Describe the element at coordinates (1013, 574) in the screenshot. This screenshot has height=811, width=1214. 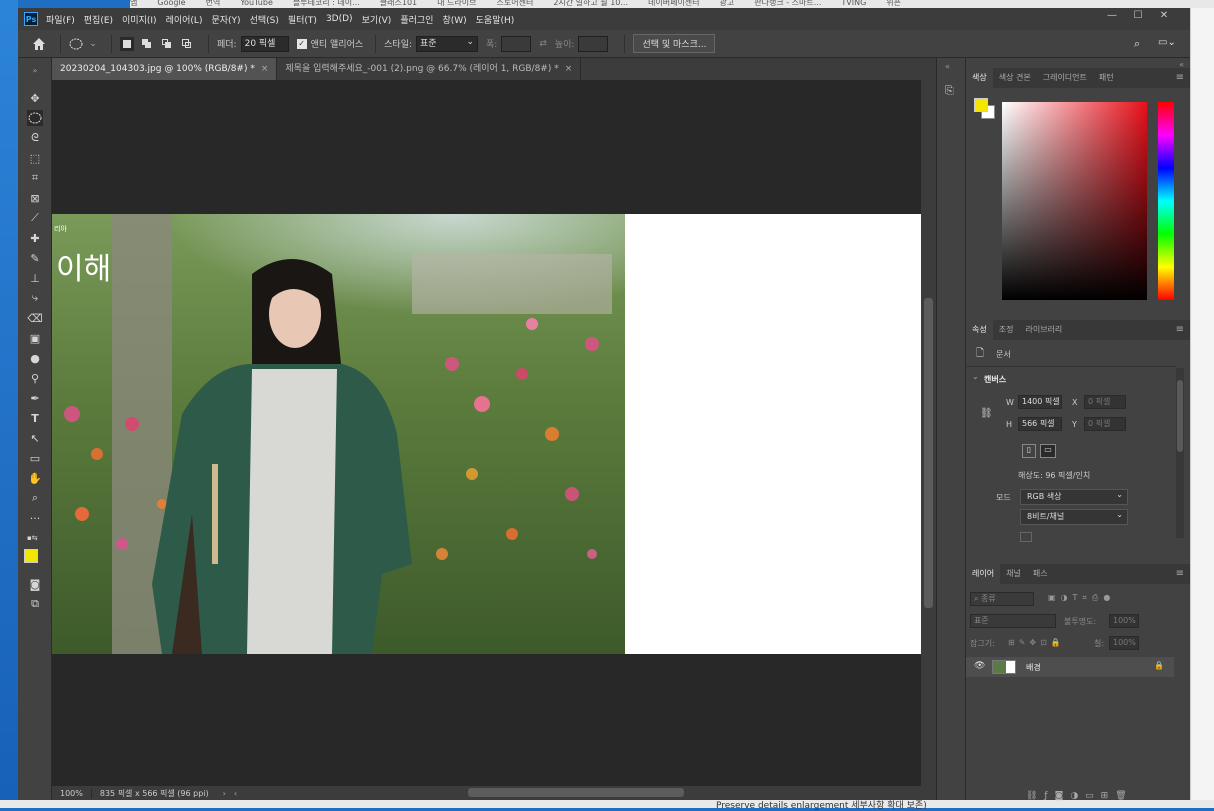
I see `tab-channels: 채널` at that location.